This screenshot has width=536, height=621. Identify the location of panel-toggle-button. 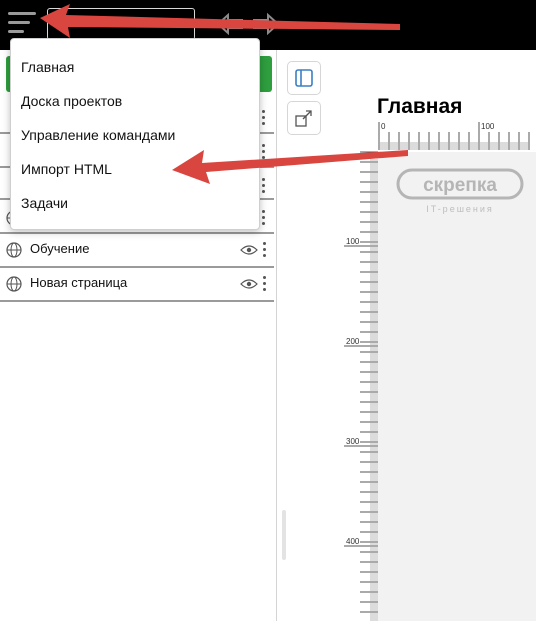
(304, 78).